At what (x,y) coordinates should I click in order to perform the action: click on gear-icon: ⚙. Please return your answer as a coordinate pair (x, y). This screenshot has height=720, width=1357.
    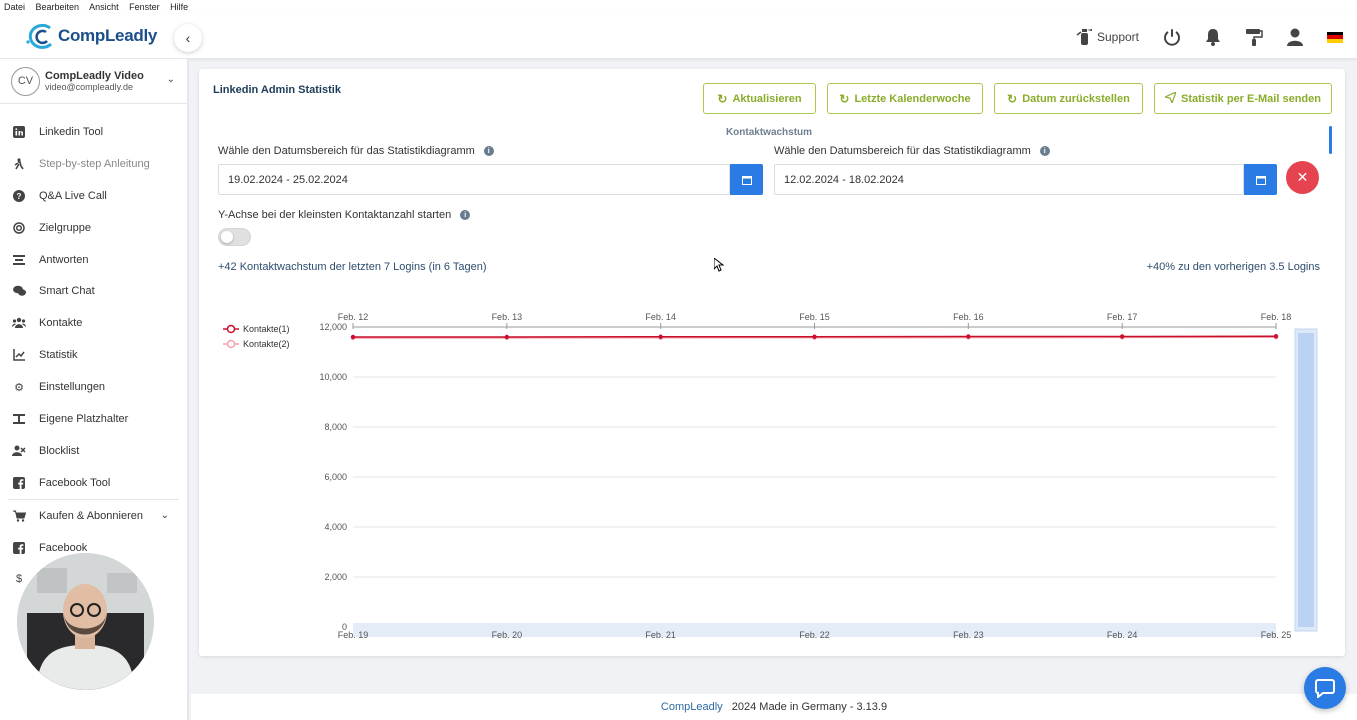
    Looking at the image, I should click on (19, 387).